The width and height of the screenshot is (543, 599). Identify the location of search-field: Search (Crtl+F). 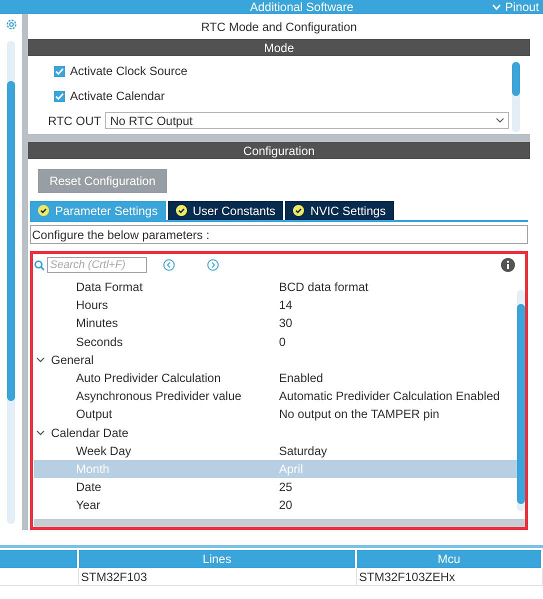
(97, 265).